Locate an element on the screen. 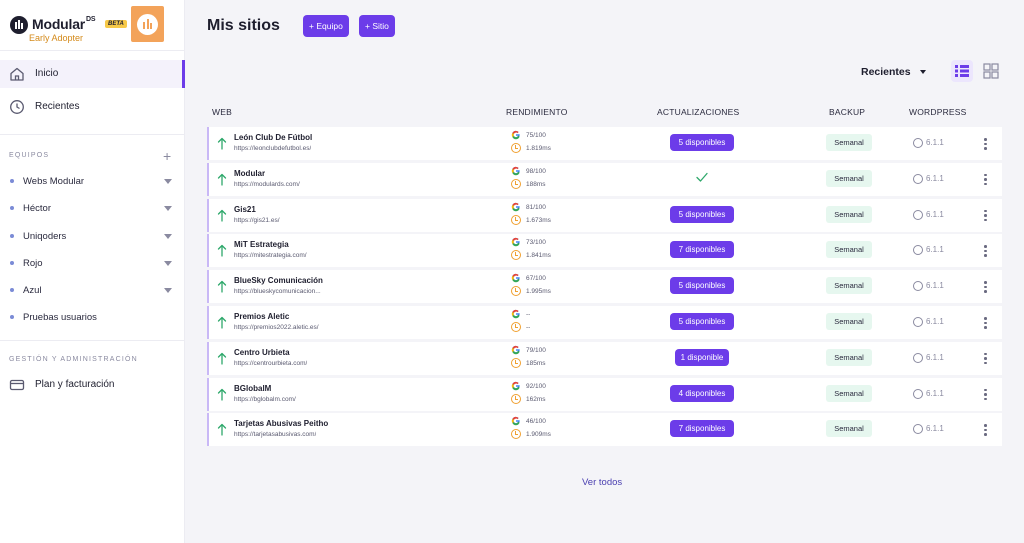 The width and height of the screenshot is (1024, 543). site-url: https://modulards.com/ is located at coordinates (267, 184).